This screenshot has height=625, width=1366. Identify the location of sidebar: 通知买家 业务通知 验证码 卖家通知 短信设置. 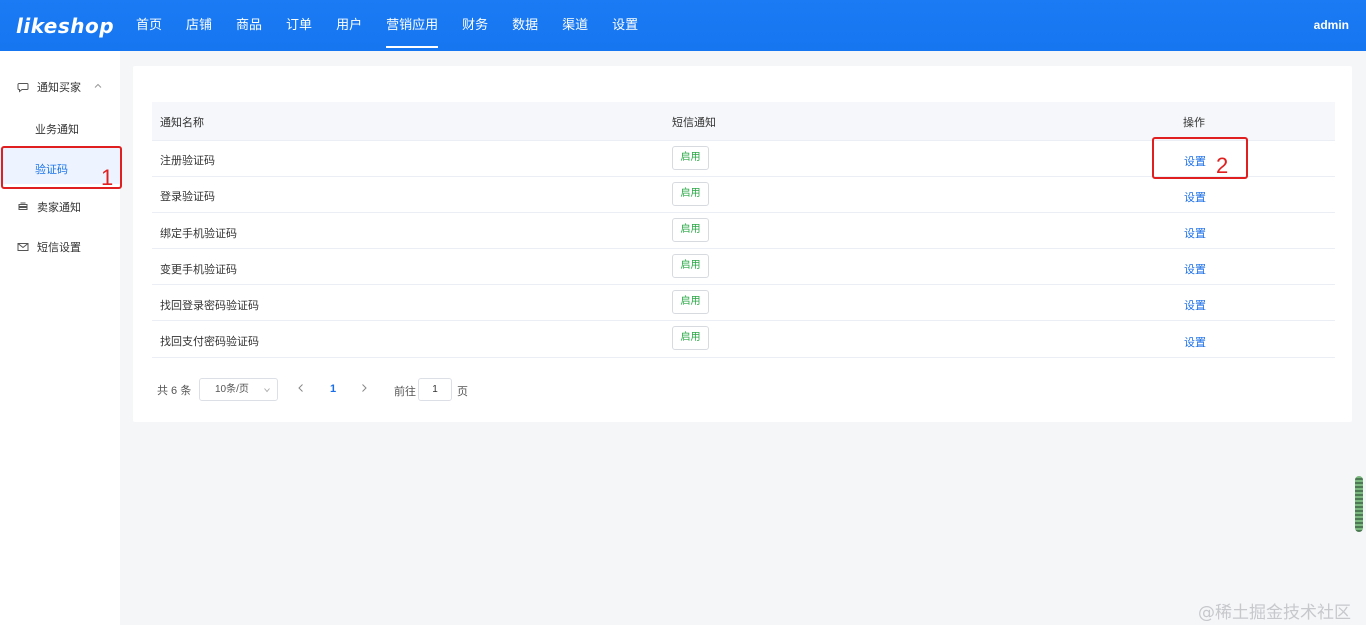
(60, 338).